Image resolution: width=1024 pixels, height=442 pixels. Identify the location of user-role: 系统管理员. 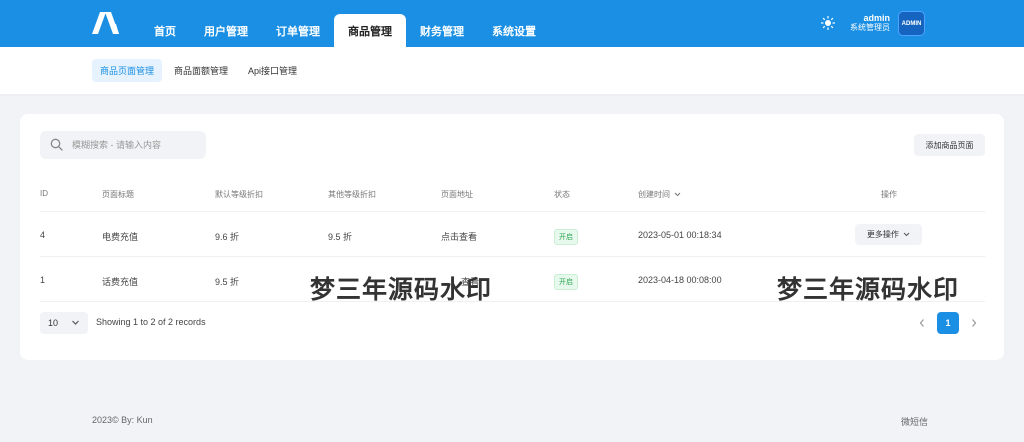
(870, 27).